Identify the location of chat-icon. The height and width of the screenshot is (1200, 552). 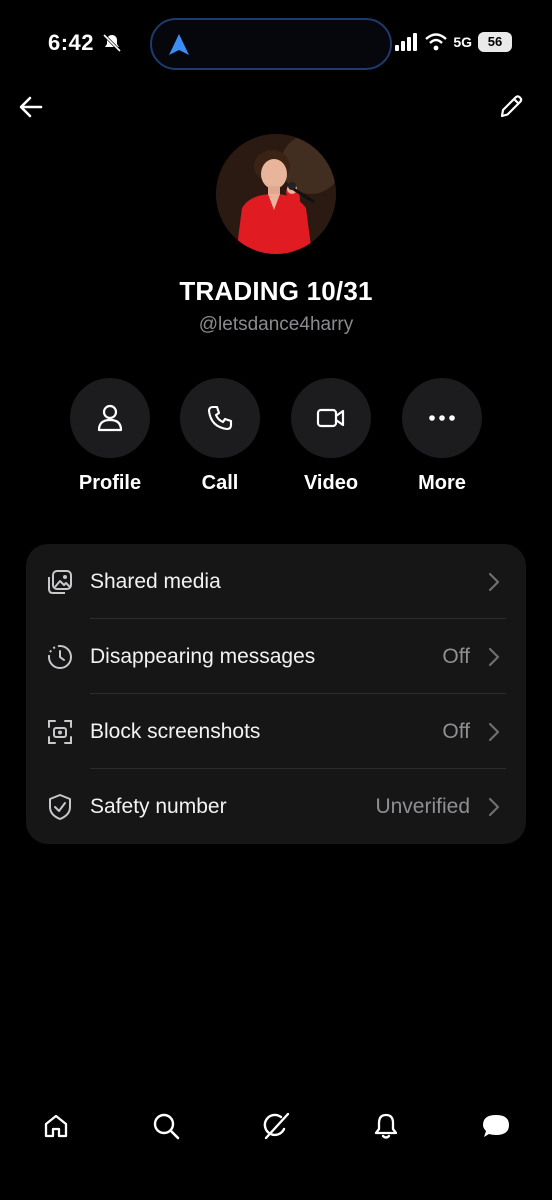
(496, 1126).